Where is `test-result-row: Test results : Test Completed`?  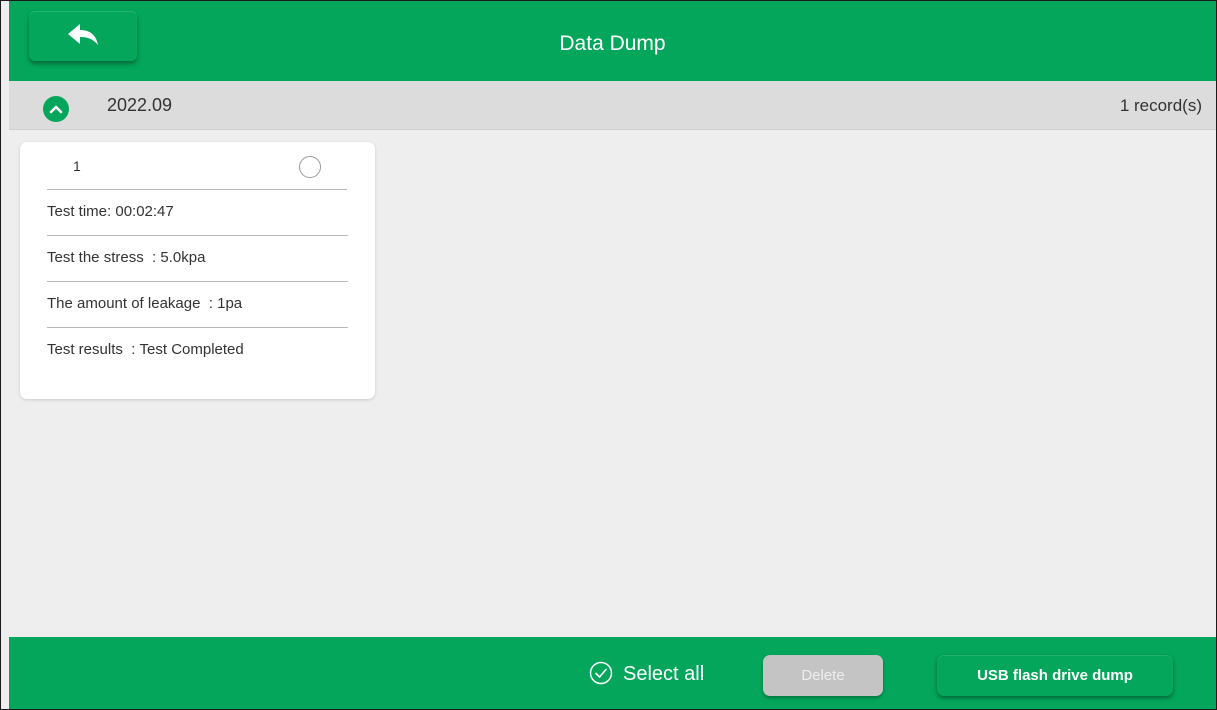 test-result-row: Test results : Test Completed is located at coordinates (145, 349).